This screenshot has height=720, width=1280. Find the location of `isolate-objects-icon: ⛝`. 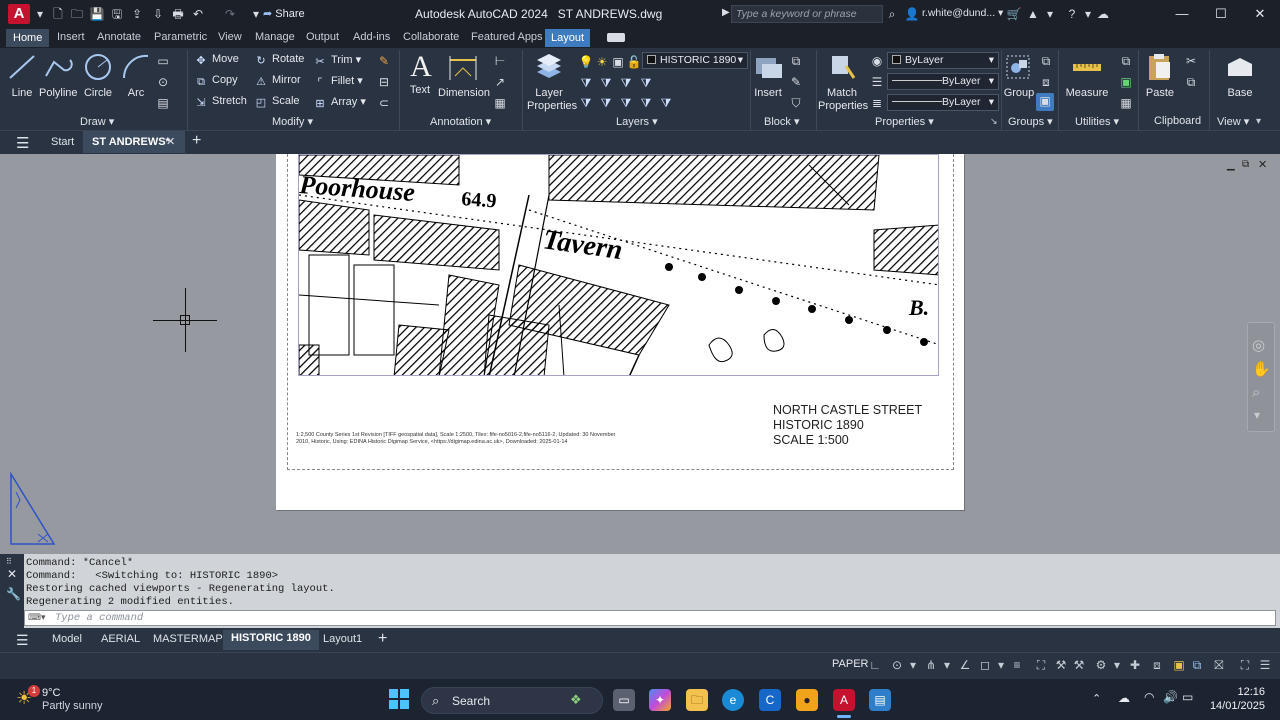

isolate-objects-icon: ⛝ is located at coordinates (1219, 665).